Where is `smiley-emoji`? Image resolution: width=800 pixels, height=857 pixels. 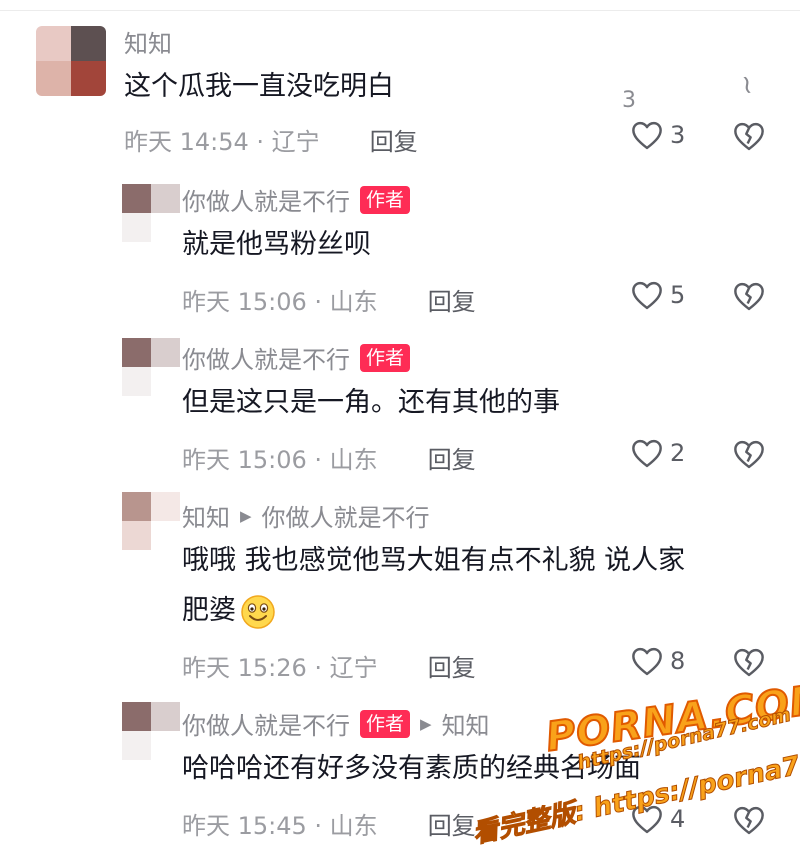
smiley-emoji is located at coordinates (258, 611).